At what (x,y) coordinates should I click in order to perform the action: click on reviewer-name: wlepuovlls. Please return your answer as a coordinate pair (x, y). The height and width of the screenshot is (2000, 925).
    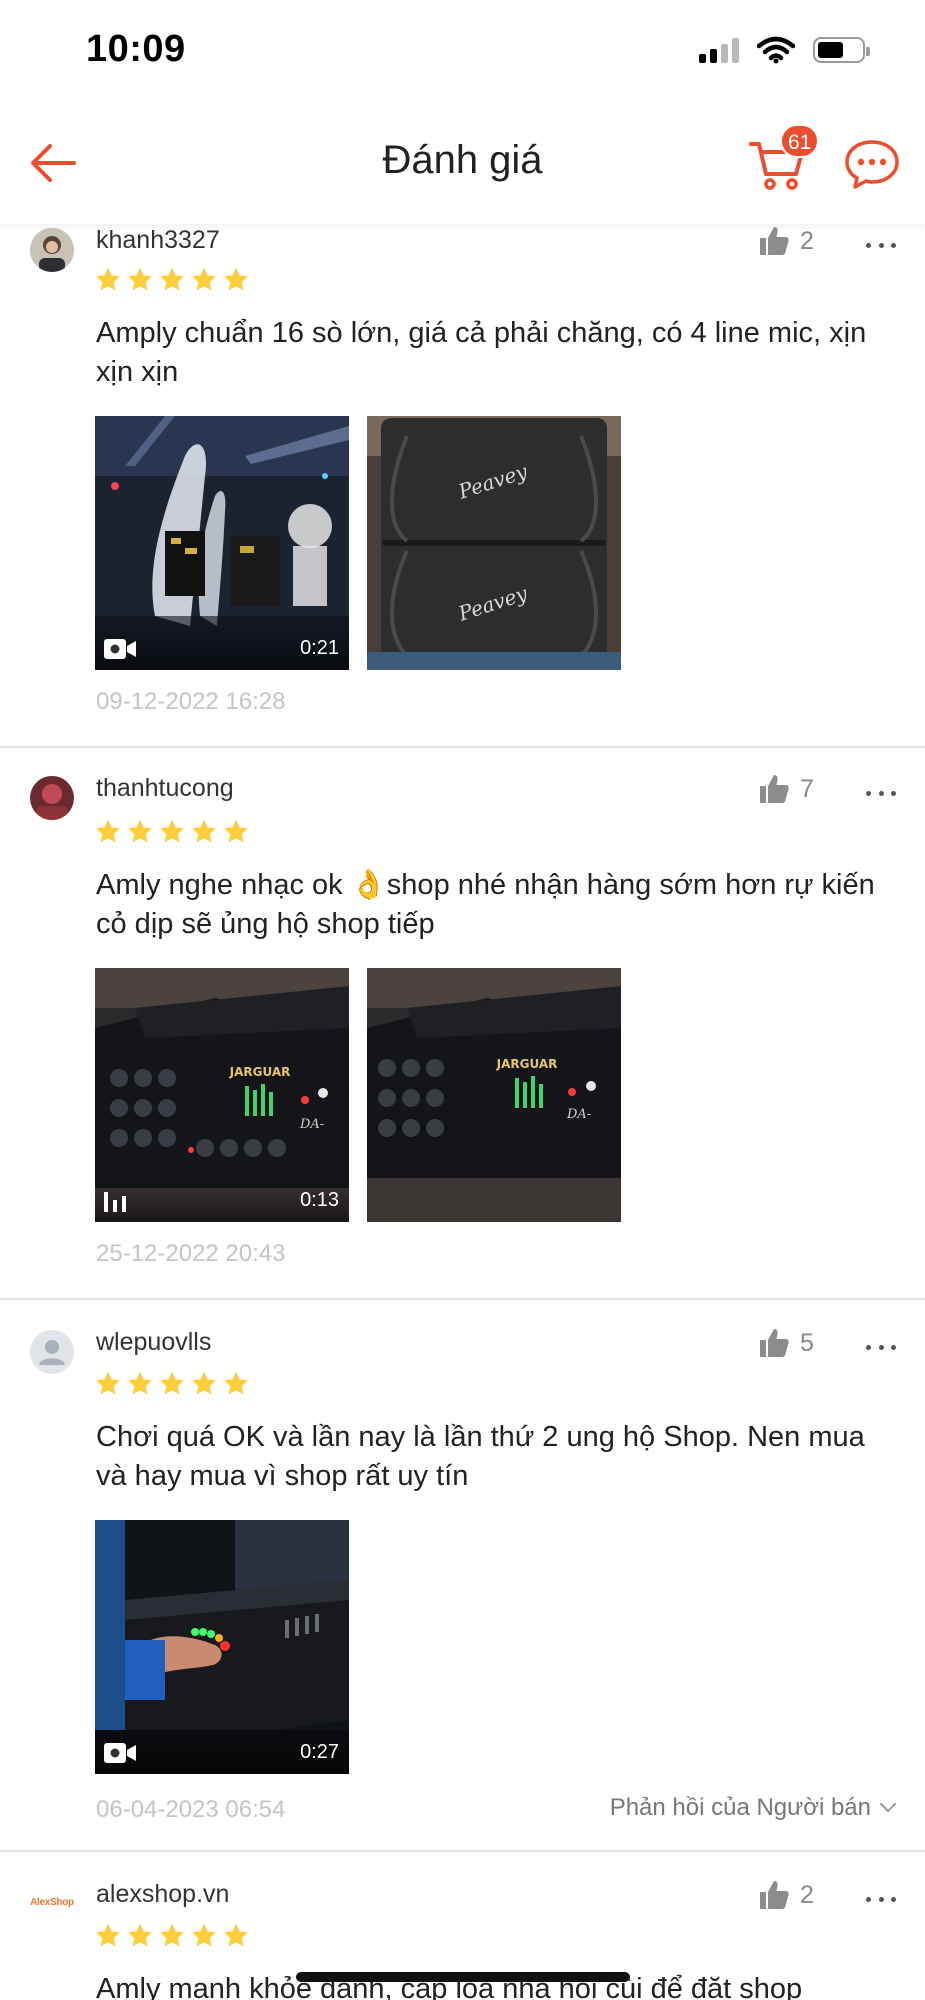
    Looking at the image, I should click on (153, 1342).